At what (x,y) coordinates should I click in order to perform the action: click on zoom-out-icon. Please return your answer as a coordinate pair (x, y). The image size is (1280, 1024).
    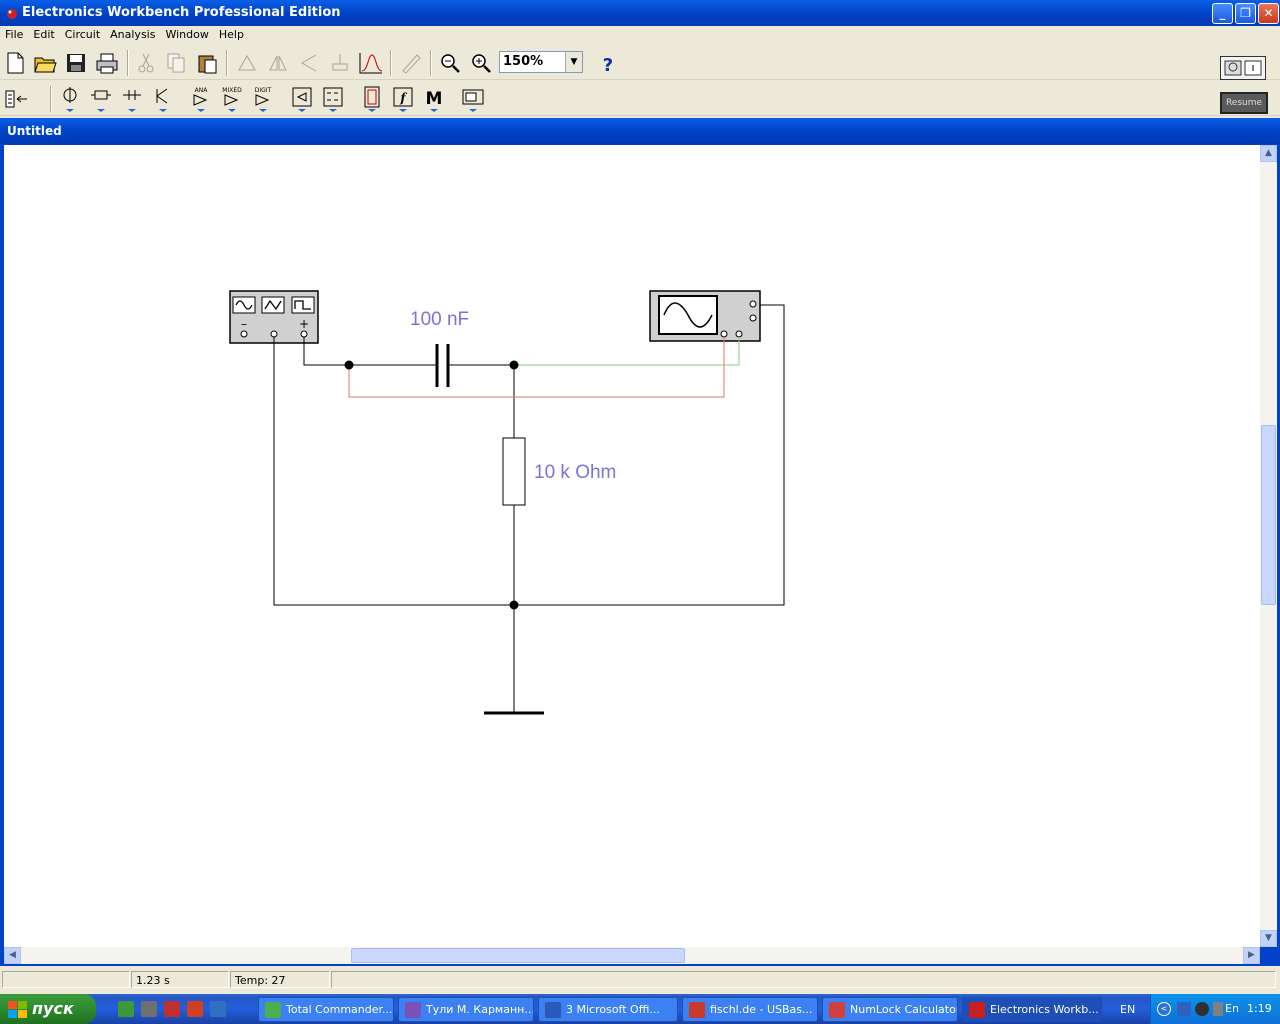
    Looking at the image, I should click on (450, 63).